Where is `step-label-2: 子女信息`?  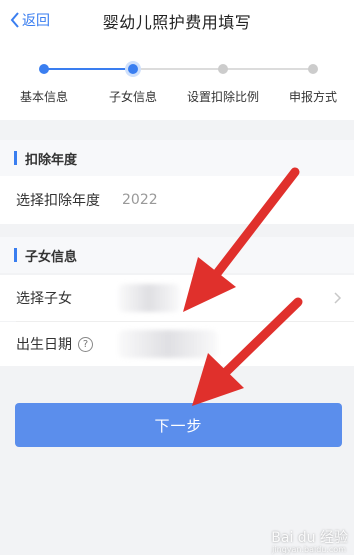 step-label-2: 子女信息 is located at coordinates (133, 97).